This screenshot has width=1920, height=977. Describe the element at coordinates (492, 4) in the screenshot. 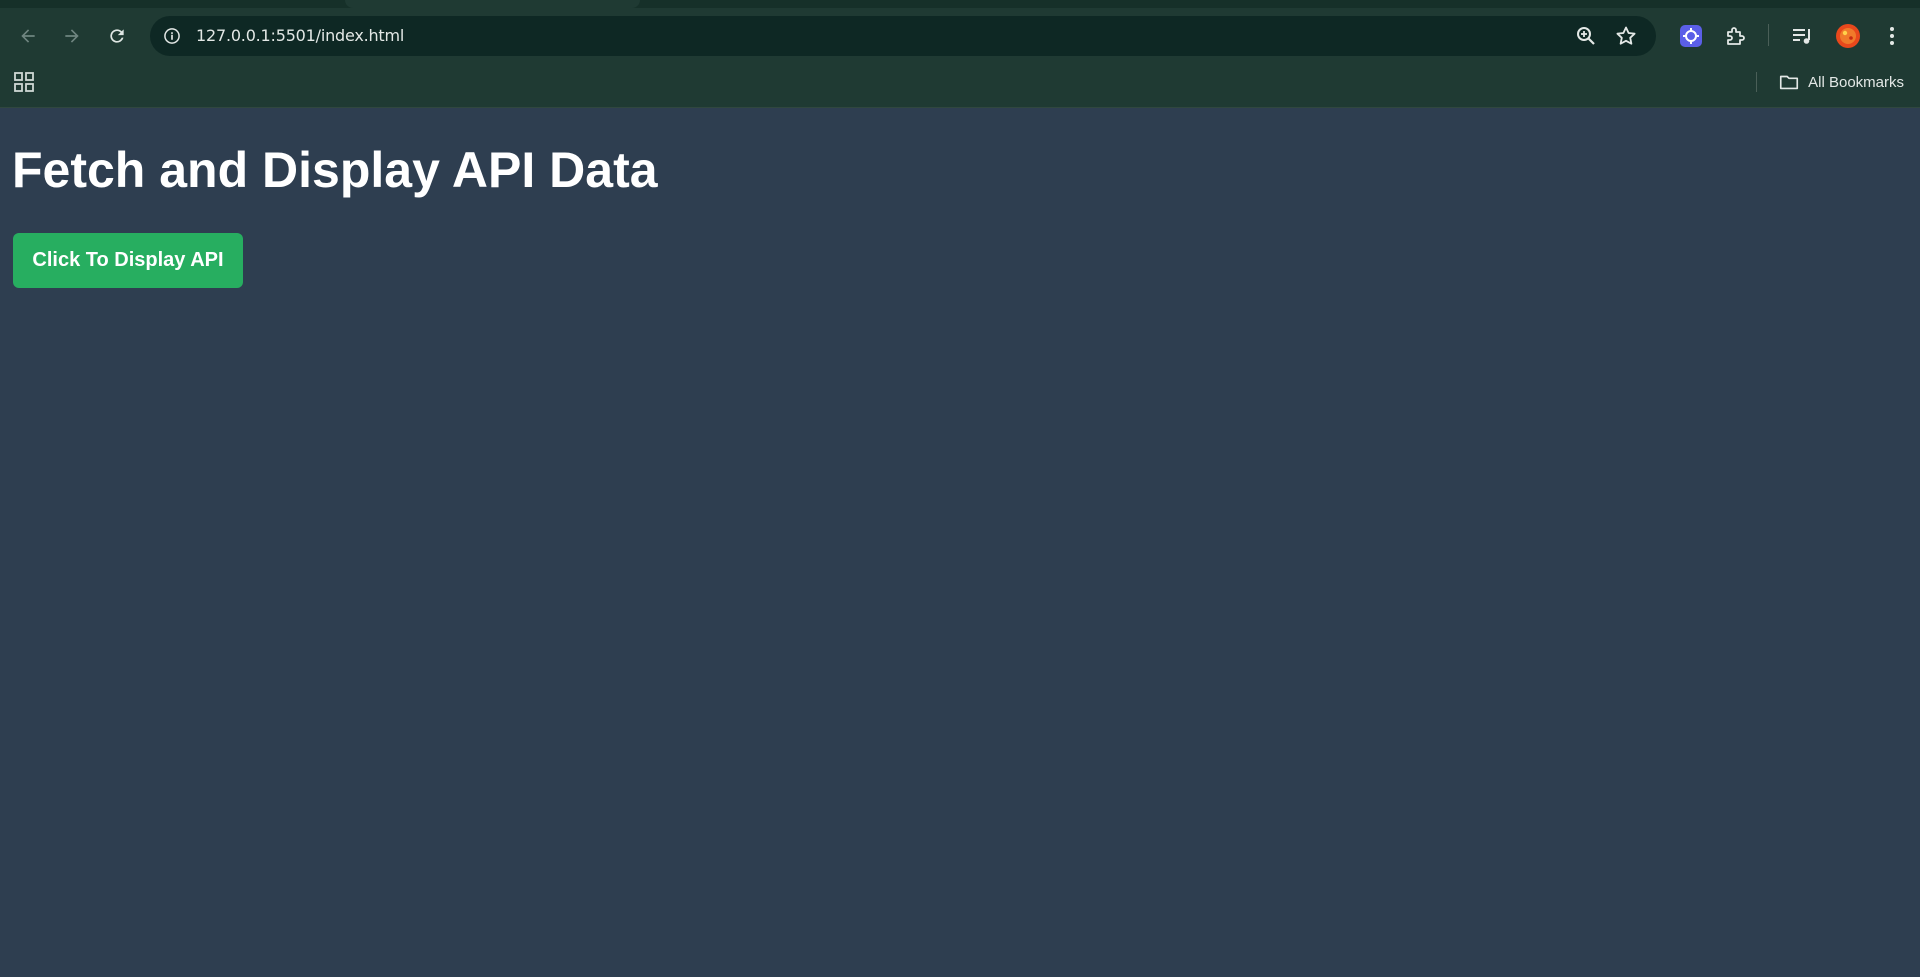

I see `active-tab` at that location.